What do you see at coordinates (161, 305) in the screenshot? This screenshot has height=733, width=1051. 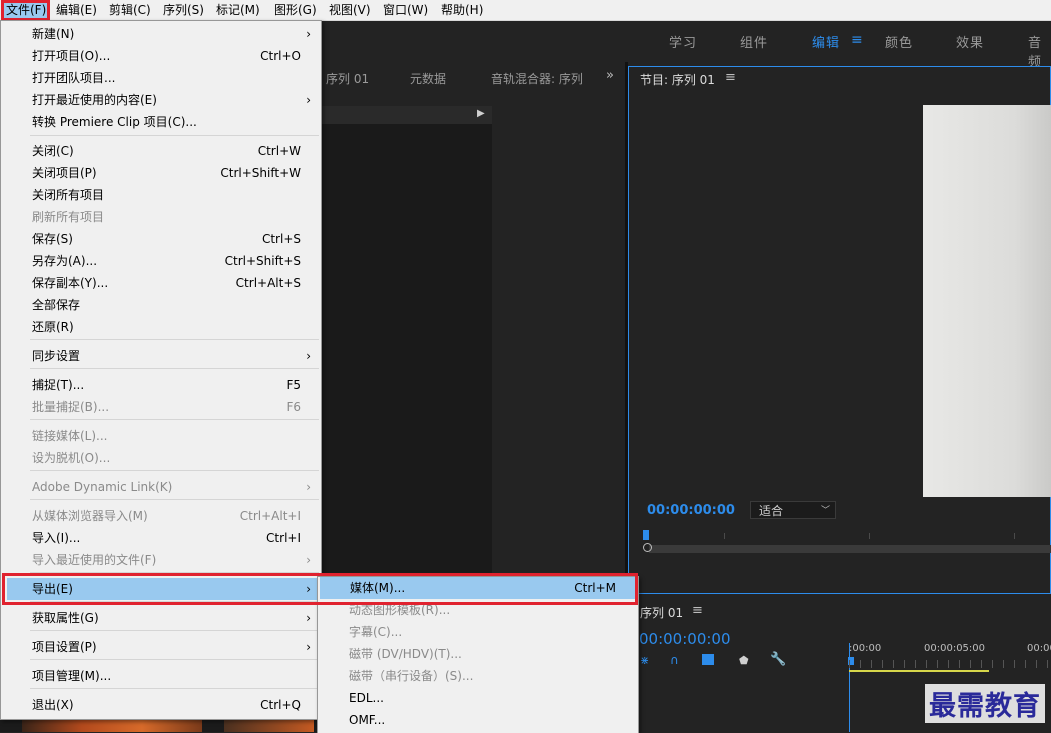 I see `file-menu-item: 全部保存` at bounding box center [161, 305].